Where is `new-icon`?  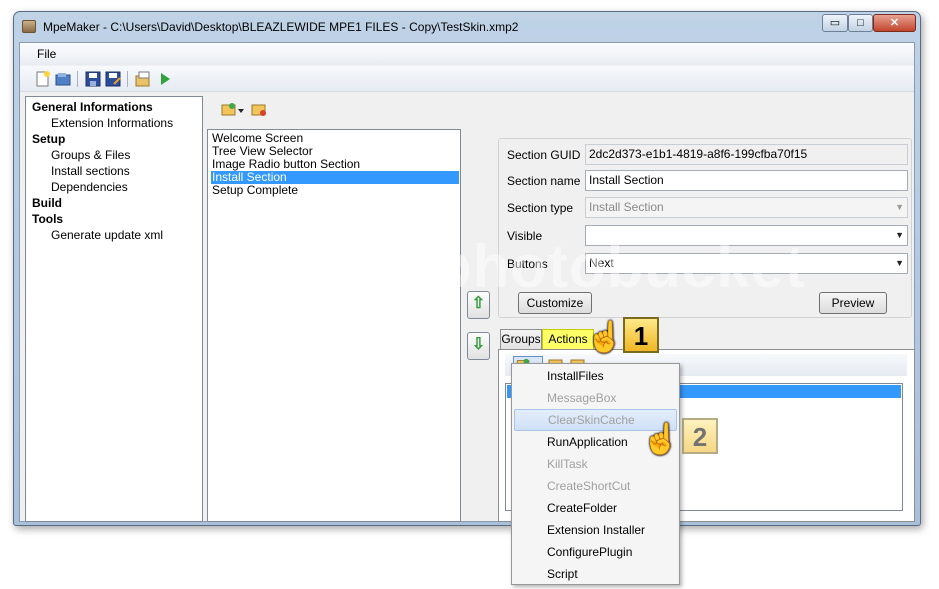
new-icon is located at coordinates (43, 79).